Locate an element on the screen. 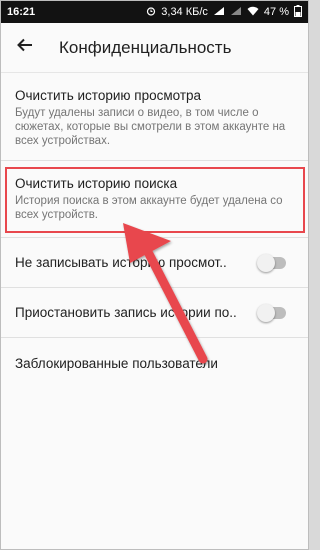 Image resolution: width=320 pixels, height=550 pixels. arrow-back-icon is located at coordinates (25, 47).